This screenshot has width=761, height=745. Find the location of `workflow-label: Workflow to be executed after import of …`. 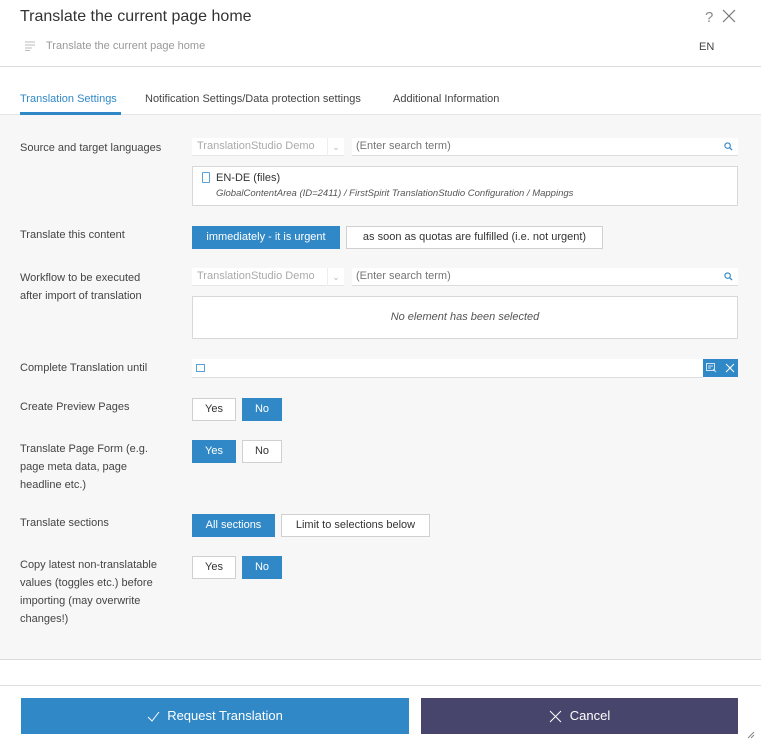

workflow-label: Workflow to be executed after import of … is located at coordinates (81, 287).